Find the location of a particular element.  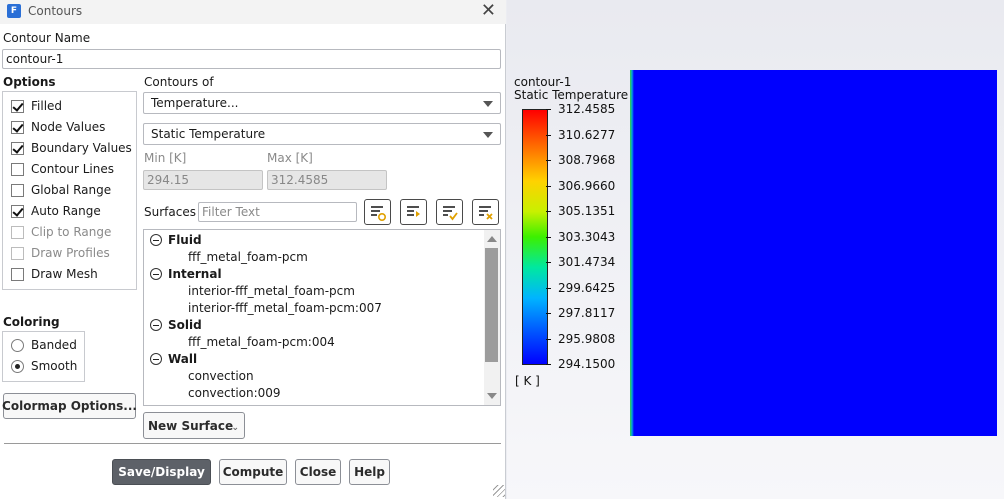

option-boundary-values: Boundary Values is located at coordinates (71, 148).